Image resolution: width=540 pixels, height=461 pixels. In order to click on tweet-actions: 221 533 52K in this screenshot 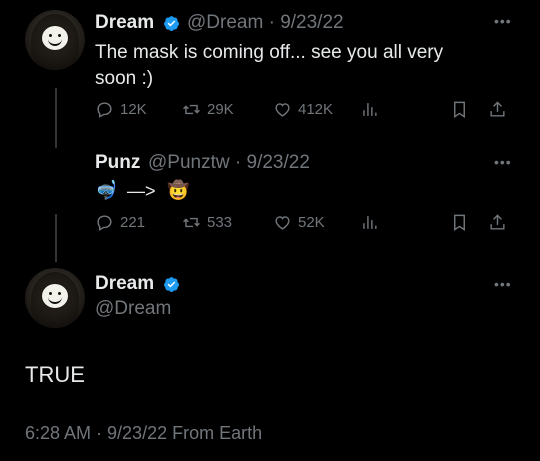, I will do `click(305, 225)`.